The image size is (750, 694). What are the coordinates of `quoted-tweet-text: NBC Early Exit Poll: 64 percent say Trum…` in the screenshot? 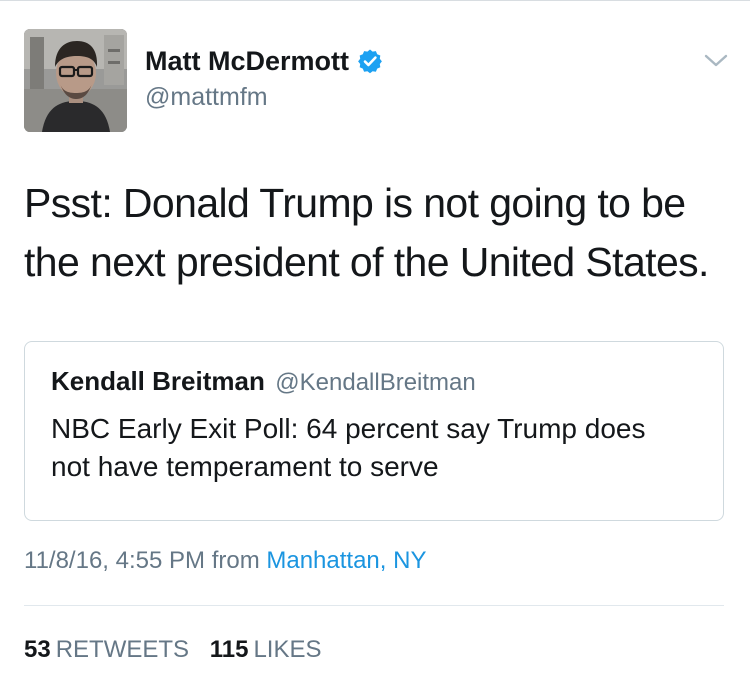 It's located at (348, 447).